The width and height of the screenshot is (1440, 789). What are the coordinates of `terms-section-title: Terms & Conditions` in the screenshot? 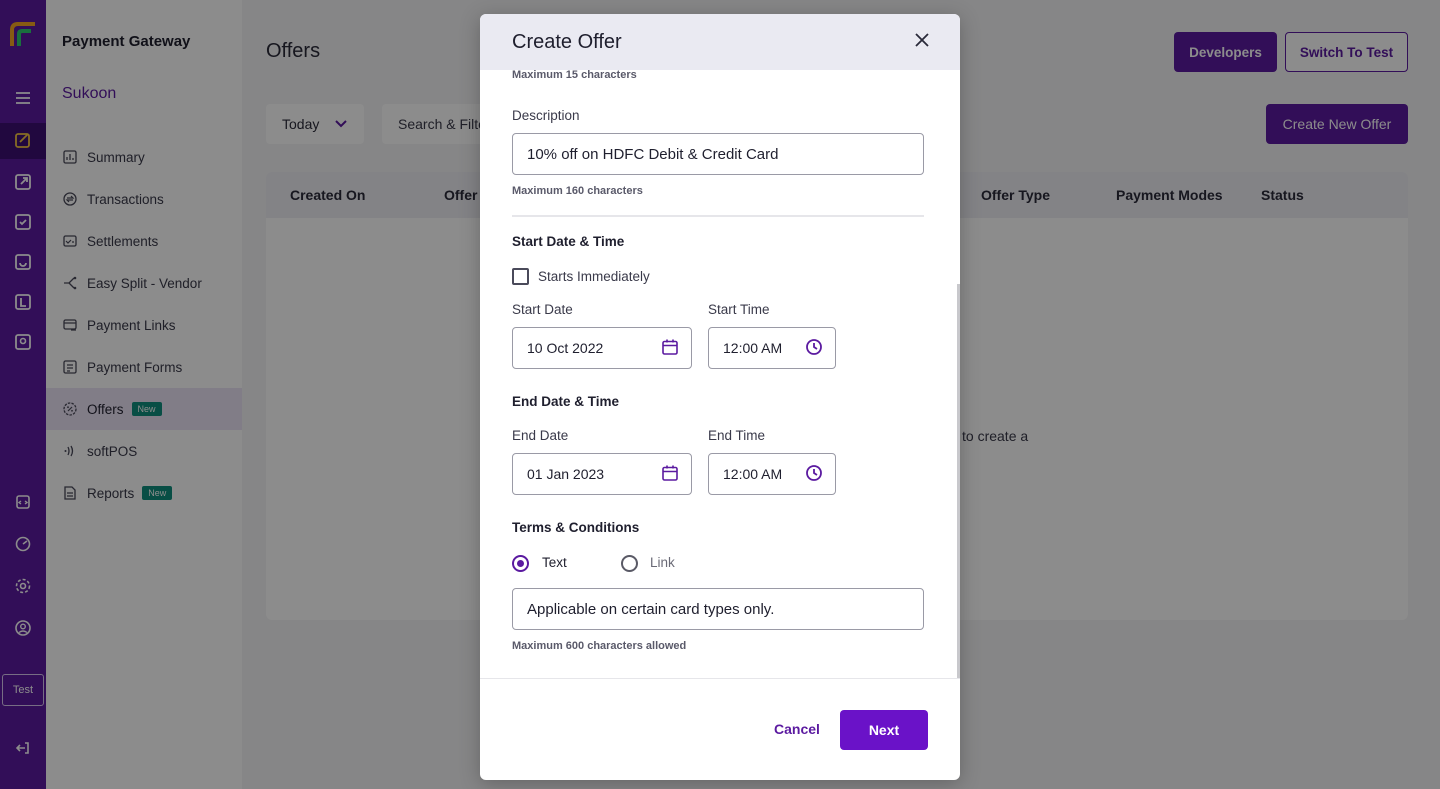 It's located at (576, 527).